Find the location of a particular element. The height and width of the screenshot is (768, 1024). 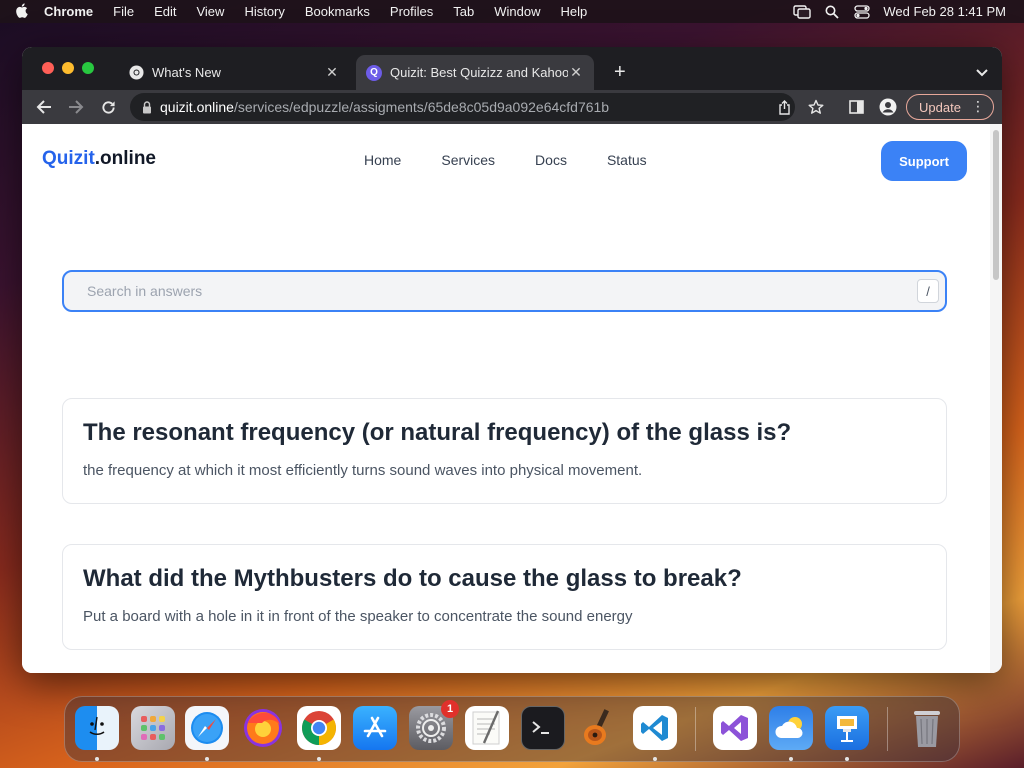

menu-bookmarks: Bookmarks is located at coordinates (337, 11).